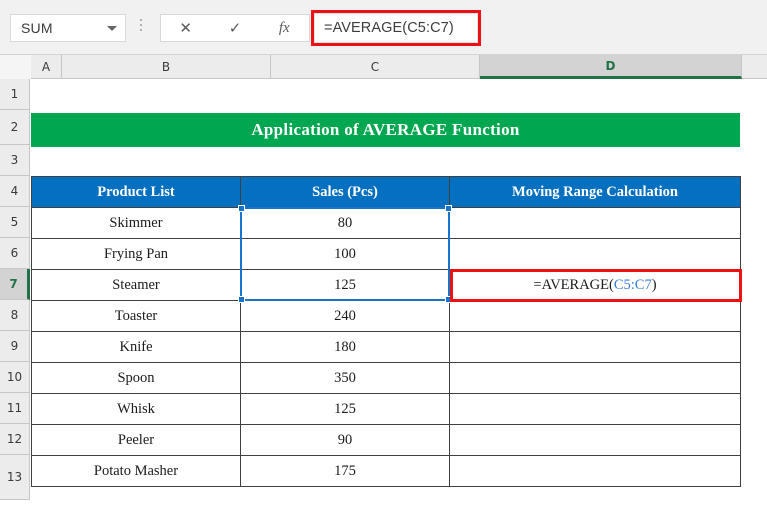 This screenshot has height=522, width=767. I want to click on column-header-product: Product List, so click(136, 192).